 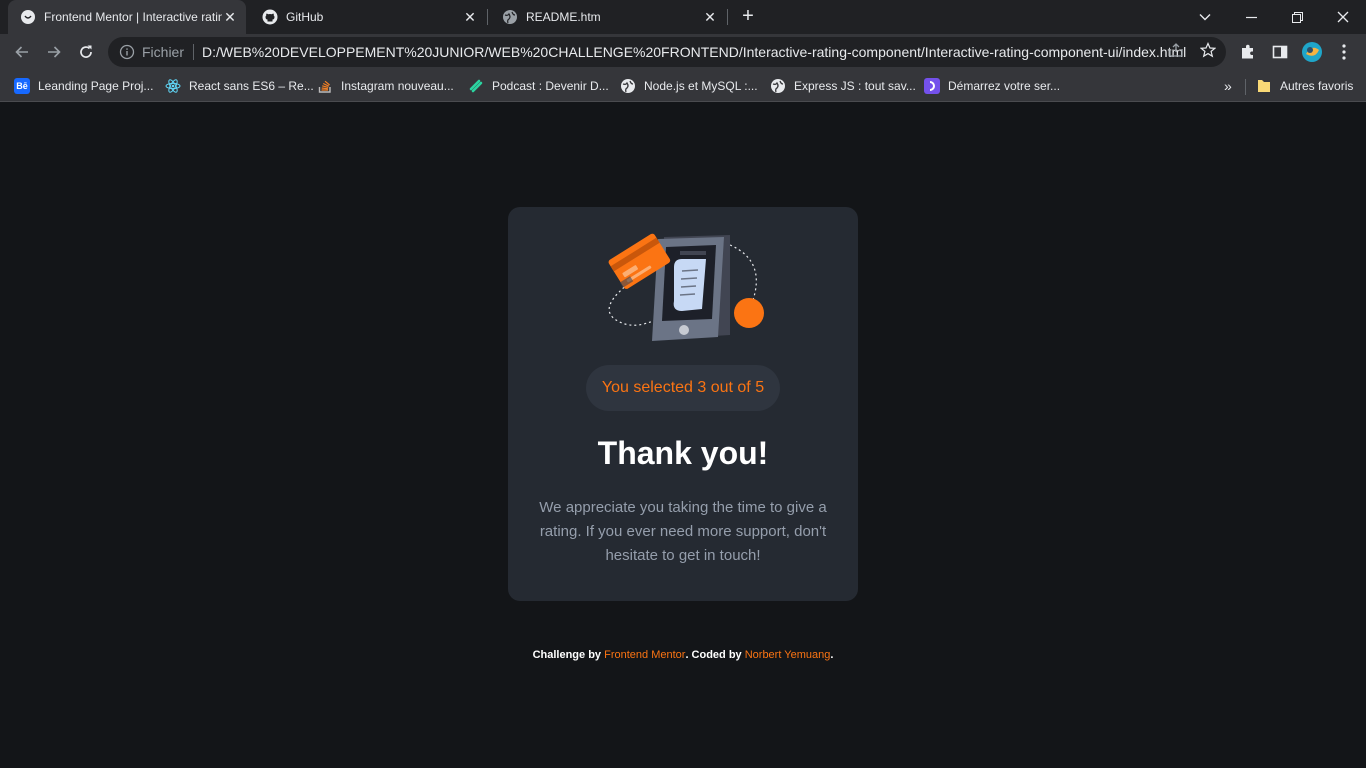 I want to click on minimize-button, so click(x=1251, y=17).